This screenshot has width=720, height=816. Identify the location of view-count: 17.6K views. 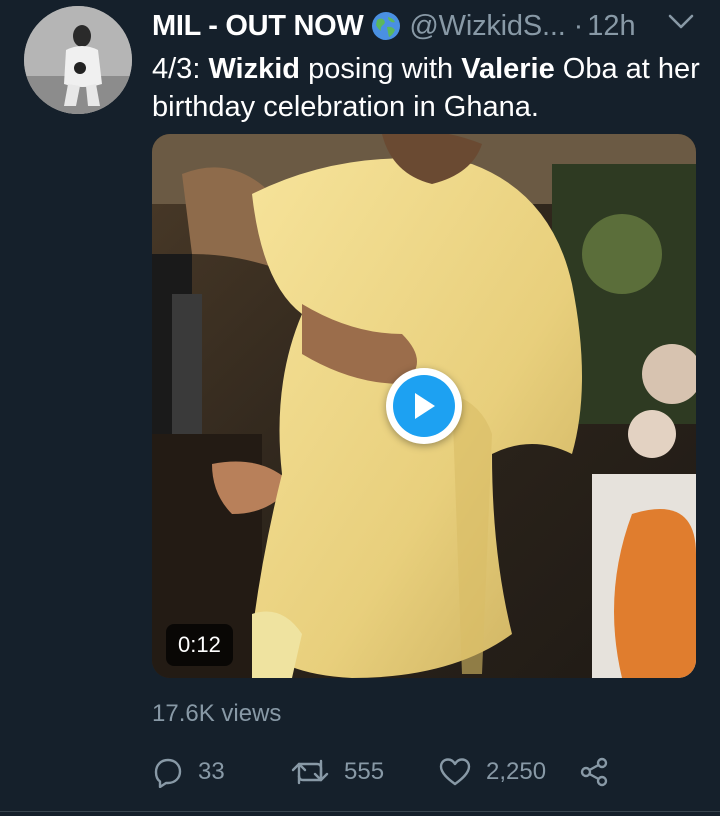
(217, 713).